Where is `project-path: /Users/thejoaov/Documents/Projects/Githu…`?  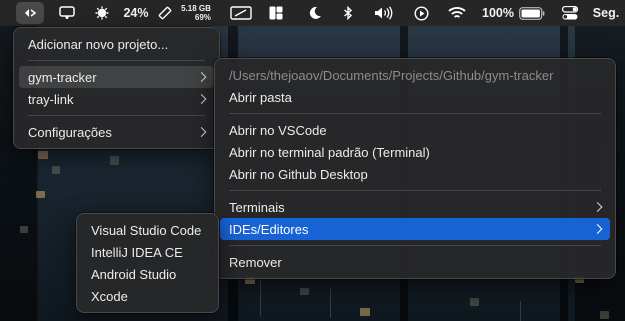 project-path: /Users/thejoaov/Documents/Projects/Githu… is located at coordinates (391, 75).